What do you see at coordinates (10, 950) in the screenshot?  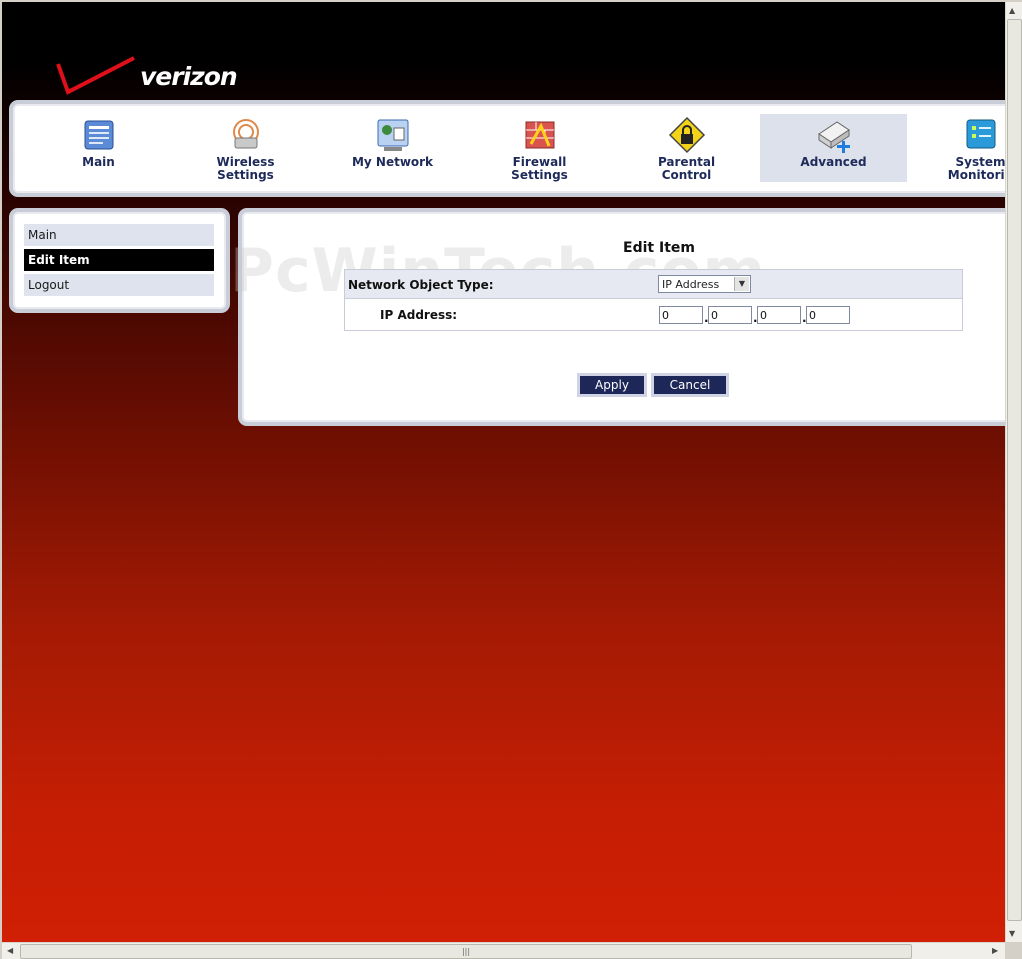 I see `scroll-left-arrow-icon: ◀` at bounding box center [10, 950].